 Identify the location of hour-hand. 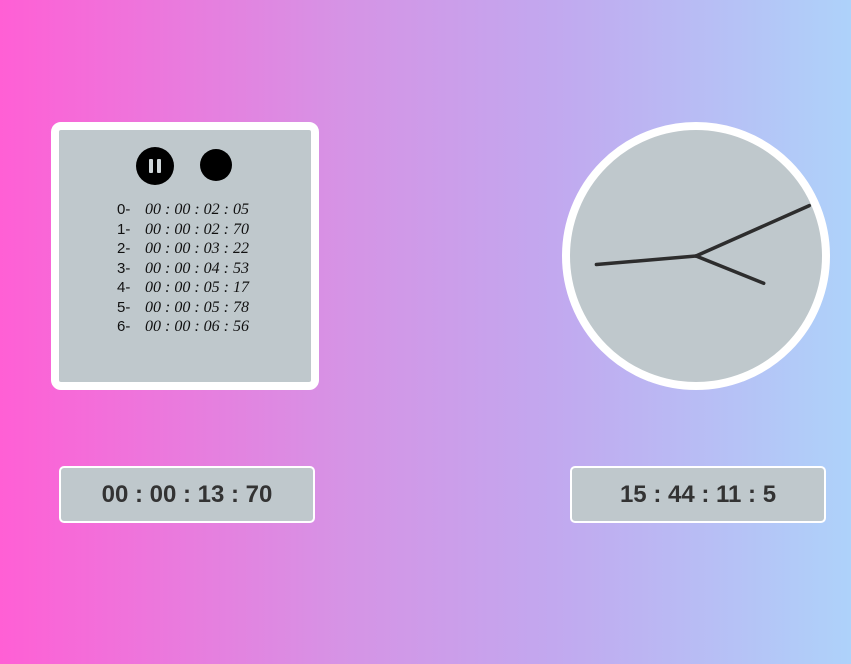
(730, 270).